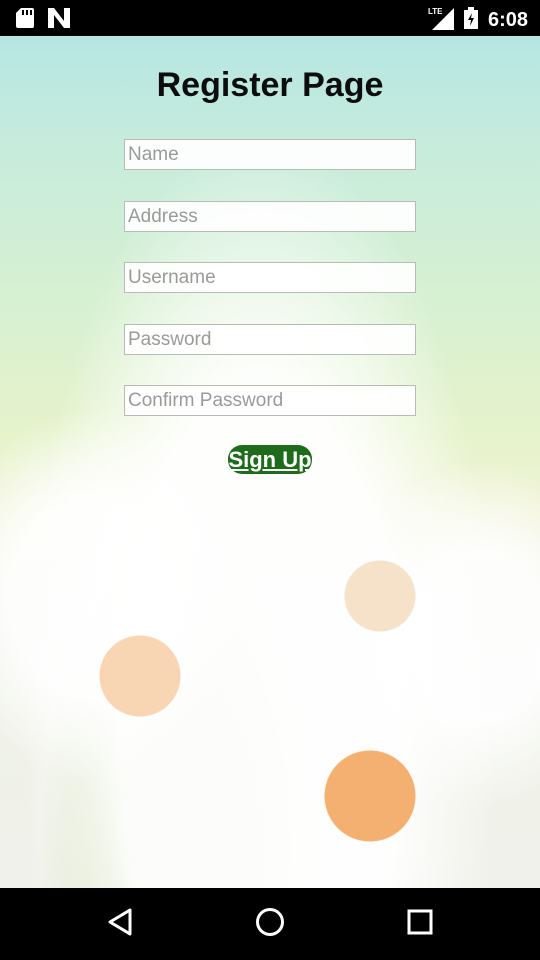 The width and height of the screenshot is (540, 960). What do you see at coordinates (435, 11) in the screenshot?
I see `lte-label: LTE` at bounding box center [435, 11].